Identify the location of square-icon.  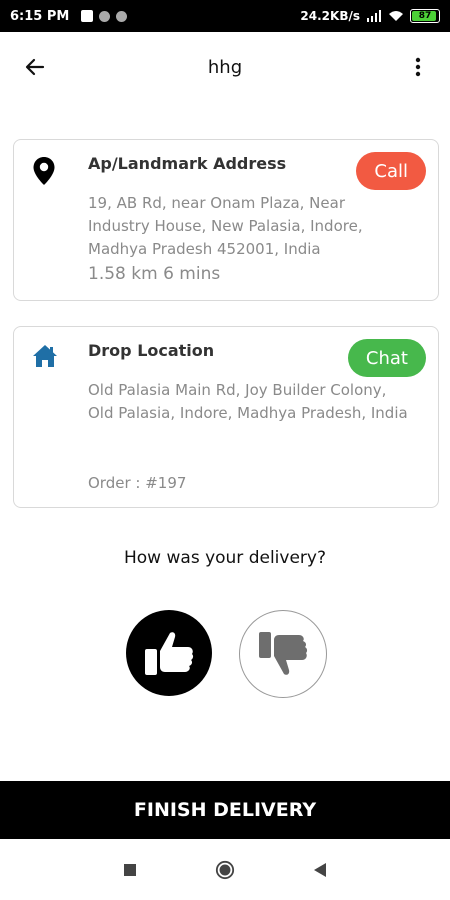
(130, 870).